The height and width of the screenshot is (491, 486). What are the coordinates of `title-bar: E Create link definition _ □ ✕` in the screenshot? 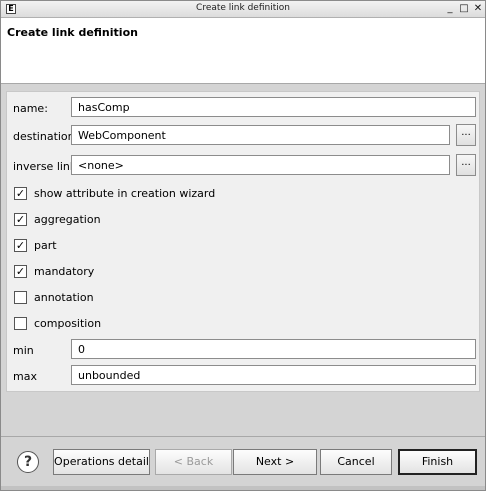 It's located at (243, 9).